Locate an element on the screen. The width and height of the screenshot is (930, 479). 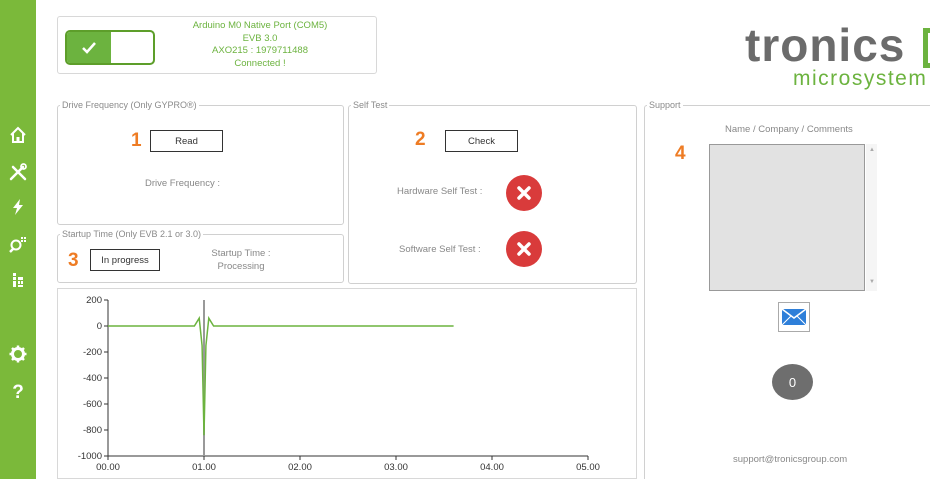
port-name: Arduino M0 Native Port (COM5) is located at coordinates (260, 25).